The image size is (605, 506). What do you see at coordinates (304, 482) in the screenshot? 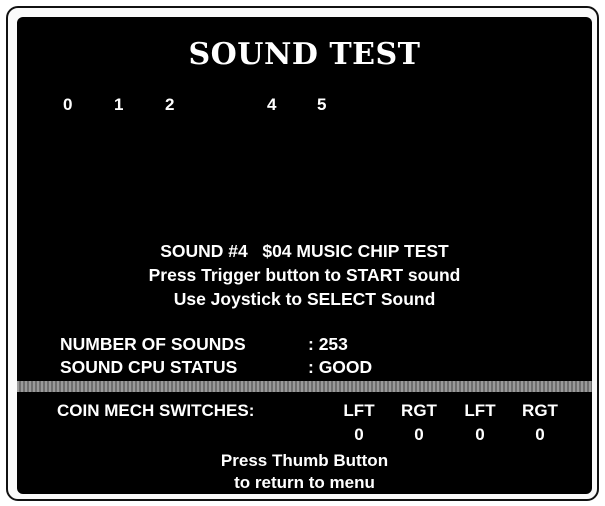
I see `return-to-menu-instruction: to return to menu` at bounding box center [304, 482].